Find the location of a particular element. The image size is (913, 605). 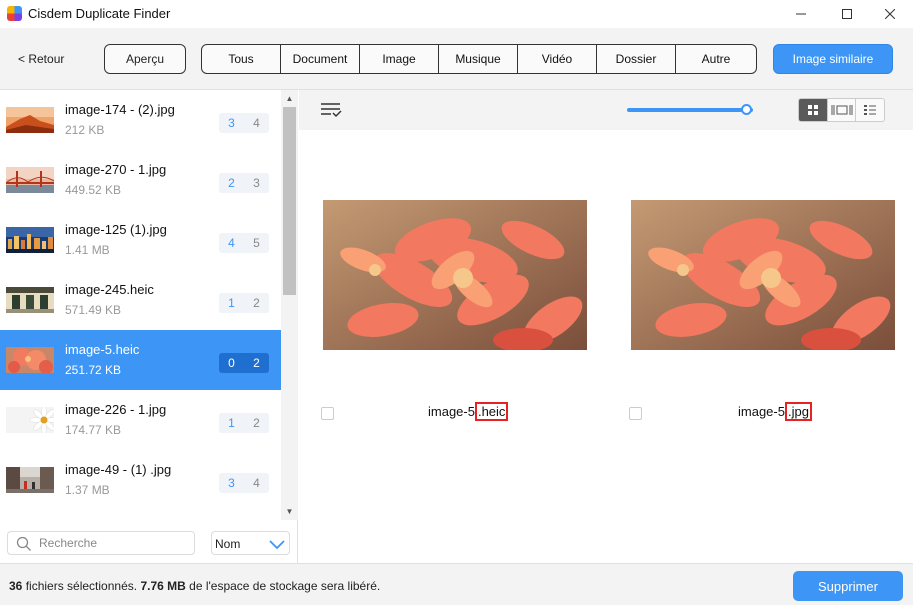

count-a: 4 is located at coordinates (231, 243).